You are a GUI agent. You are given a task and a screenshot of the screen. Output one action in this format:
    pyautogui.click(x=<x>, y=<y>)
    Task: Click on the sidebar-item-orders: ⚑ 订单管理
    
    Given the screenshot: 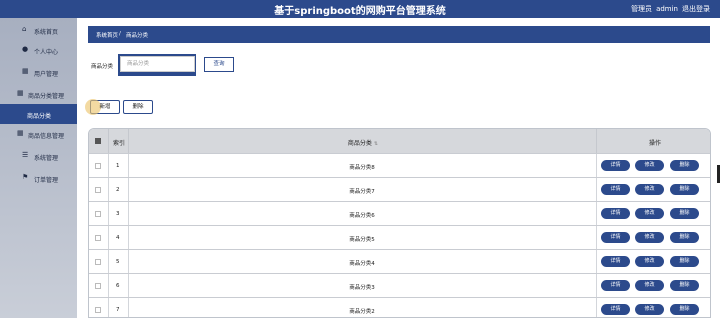 What is the action you would take?
    pyautogui.click(x=38, y=178)
    